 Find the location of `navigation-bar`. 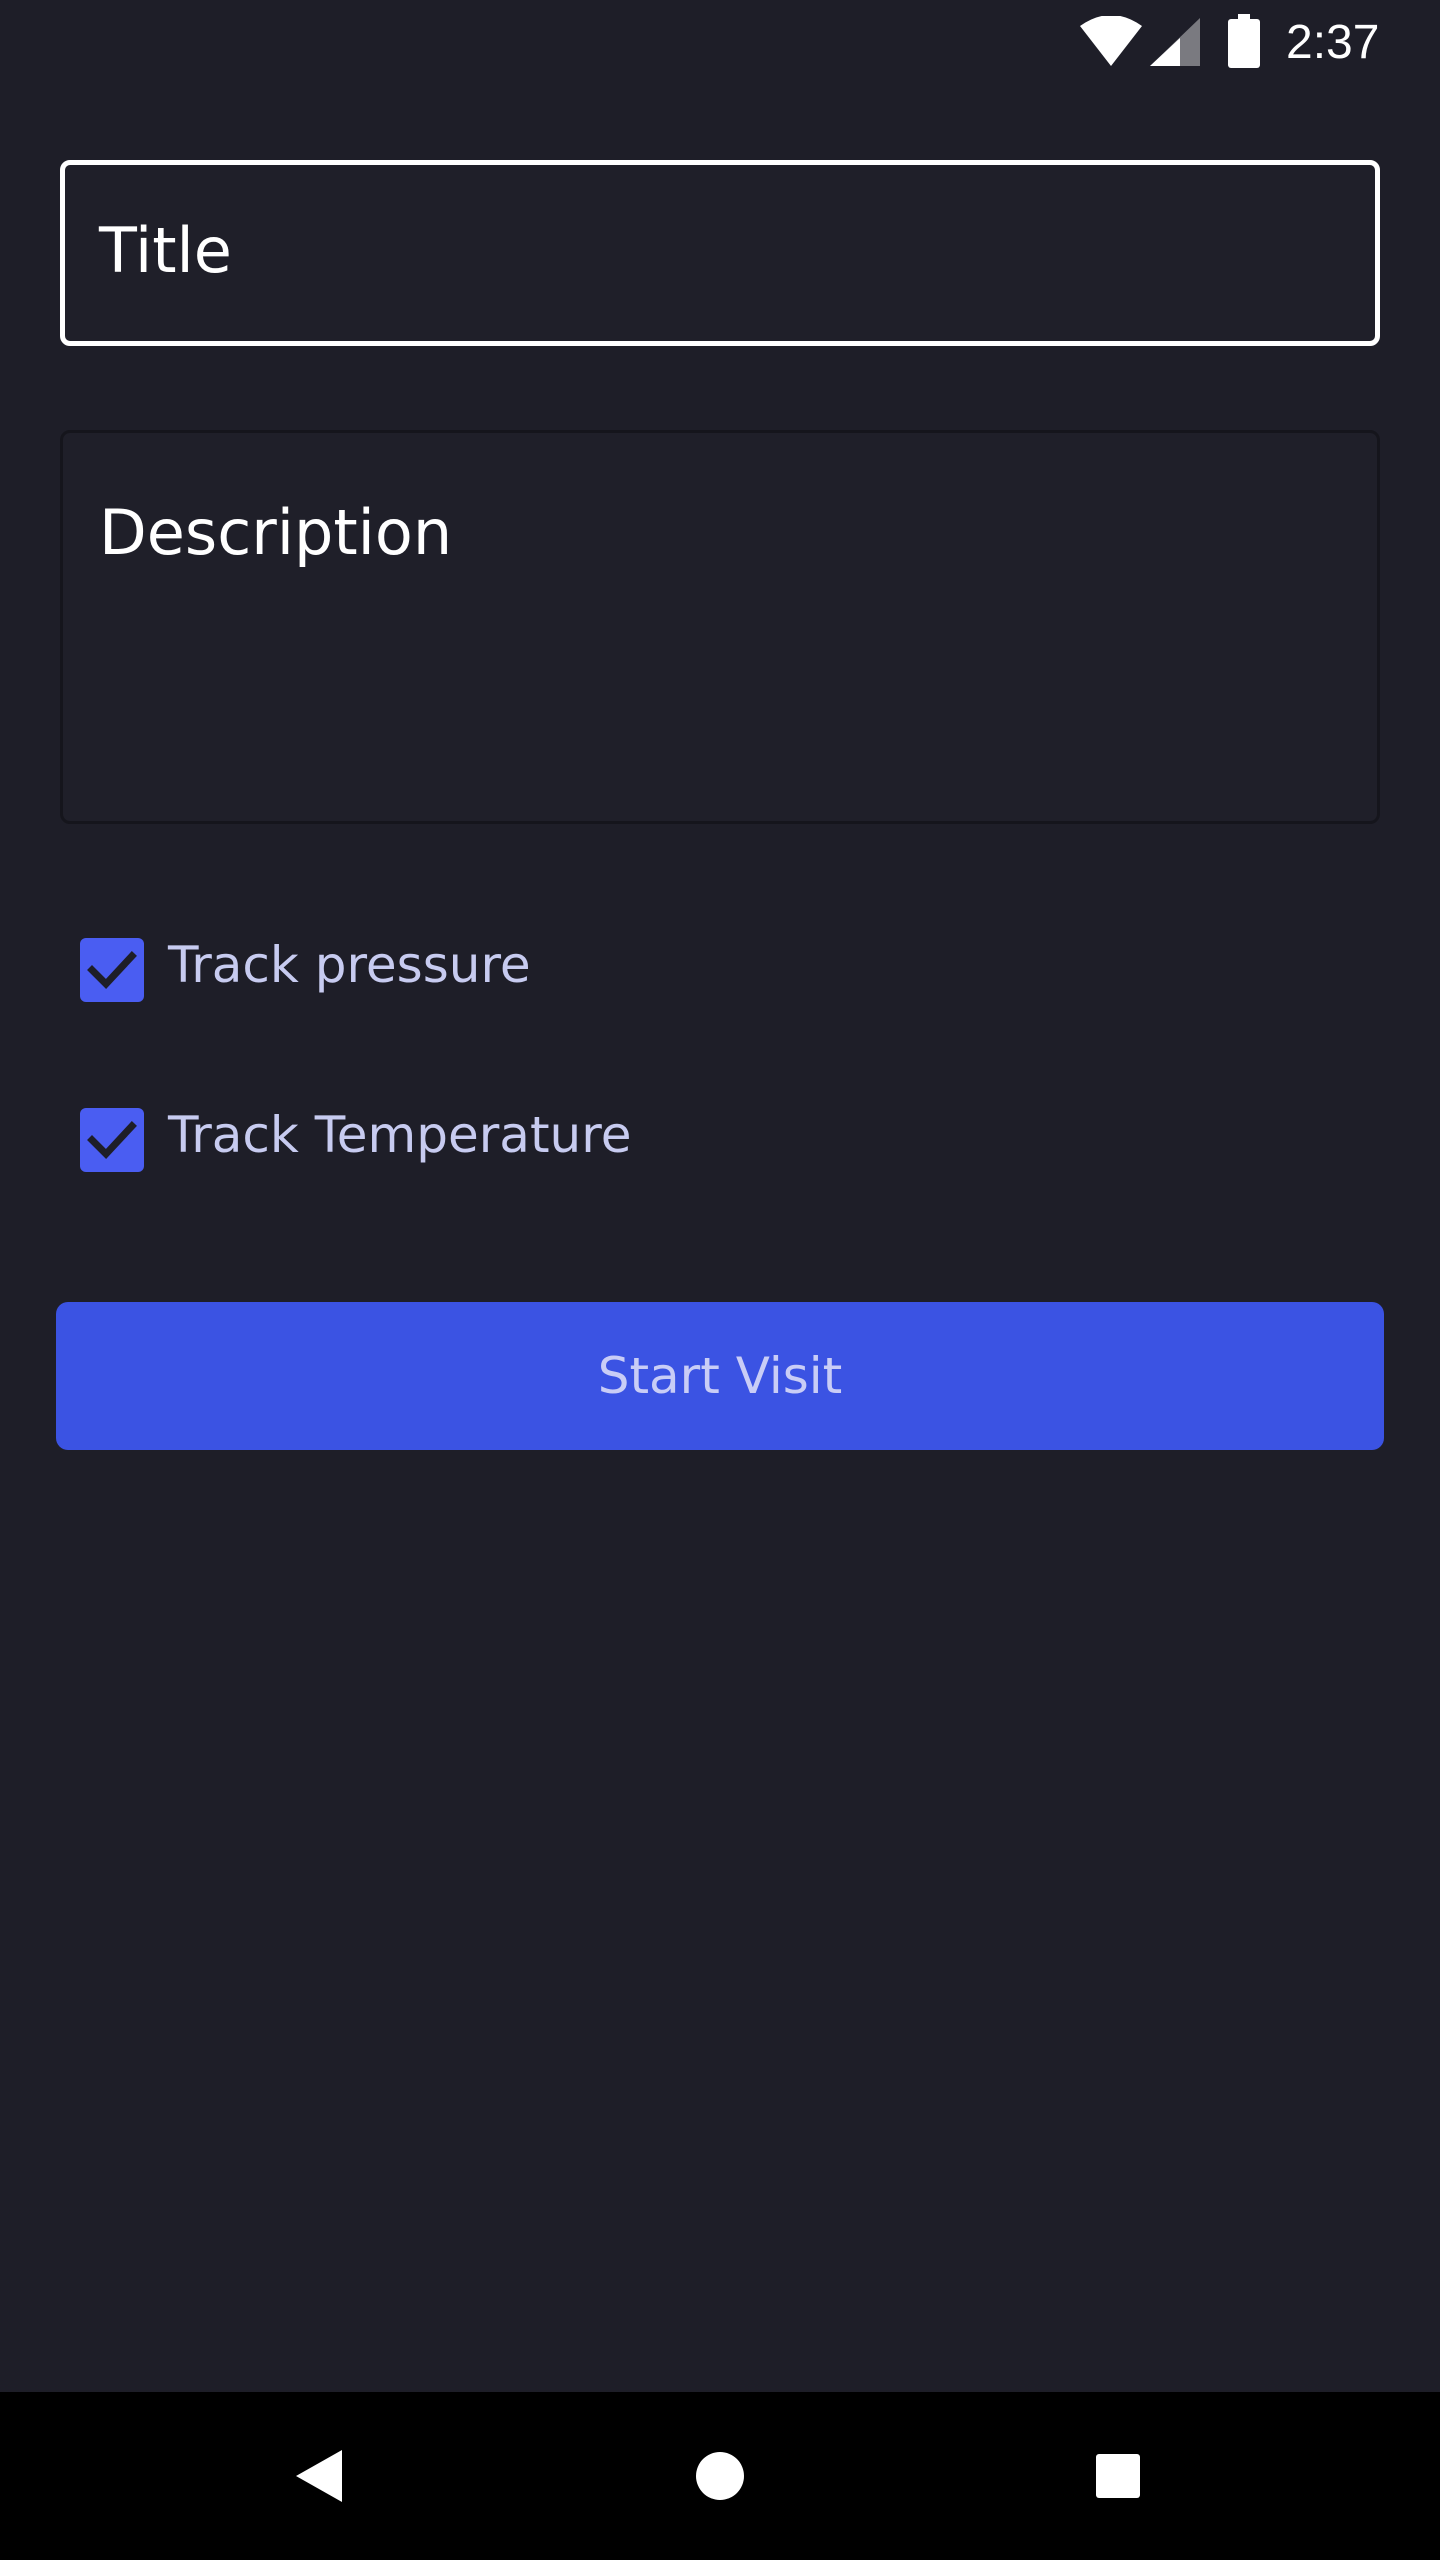

navigation-bar is located at coordinates (720, 2476).